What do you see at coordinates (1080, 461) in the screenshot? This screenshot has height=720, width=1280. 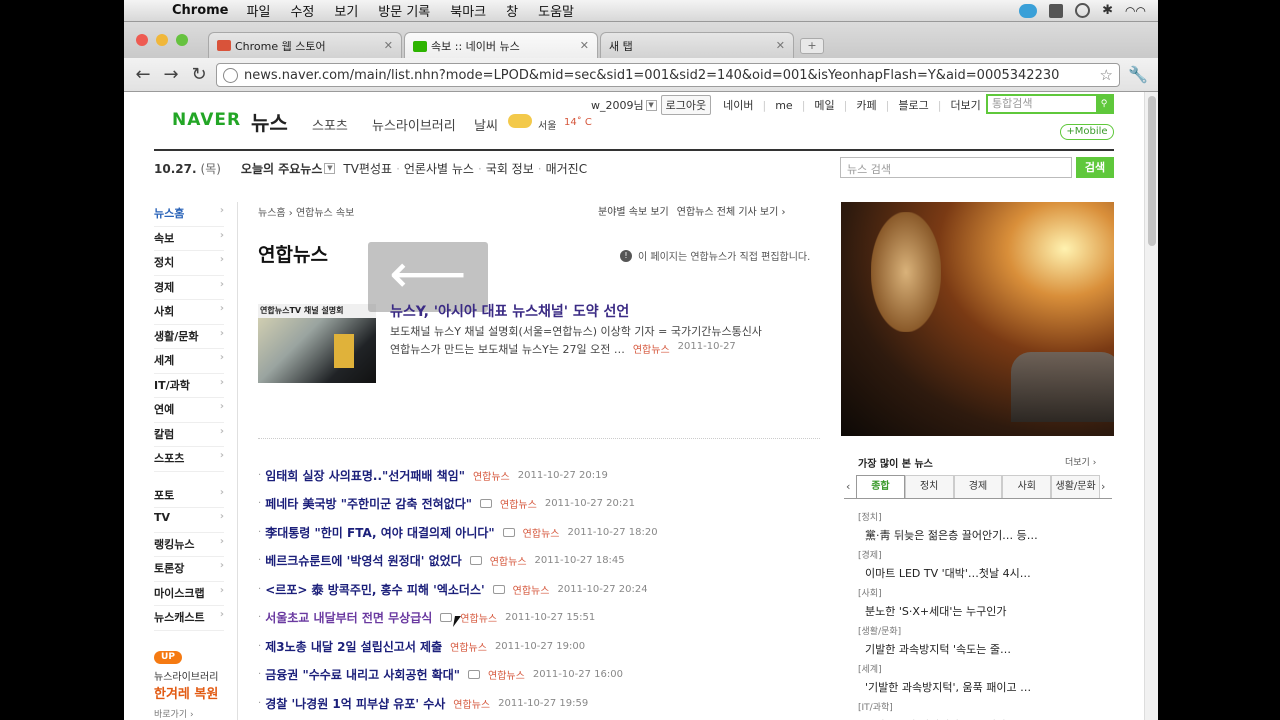 I see `most-viewed-more-link: 더보기 ›` at bounding box center [1080, 461].